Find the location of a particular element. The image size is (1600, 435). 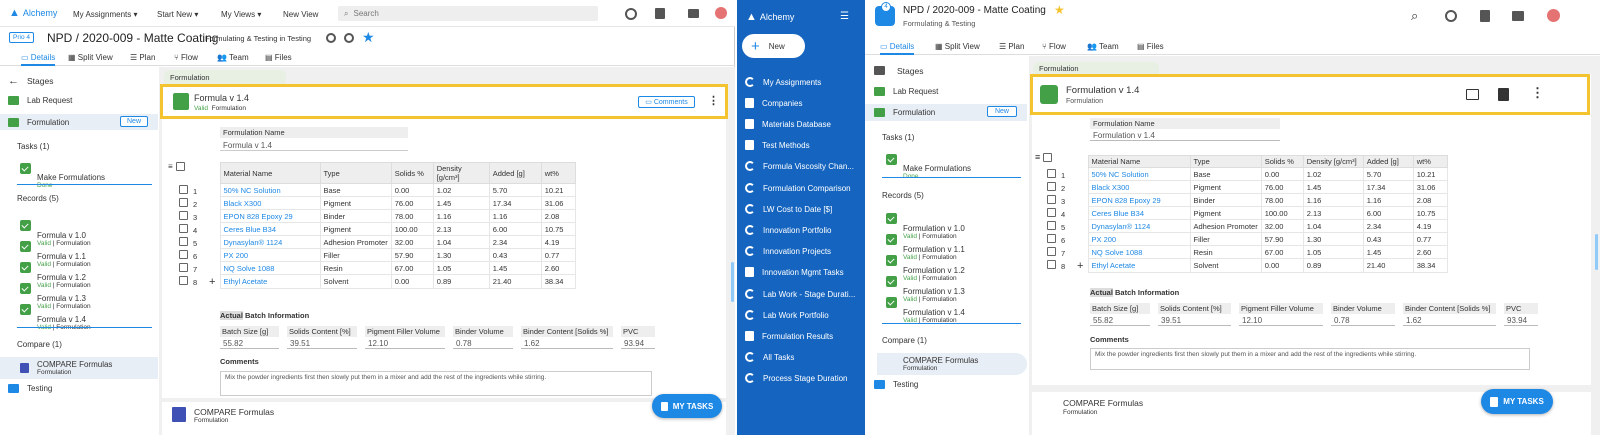

calendar-icon is located at coordinates (660, 13).